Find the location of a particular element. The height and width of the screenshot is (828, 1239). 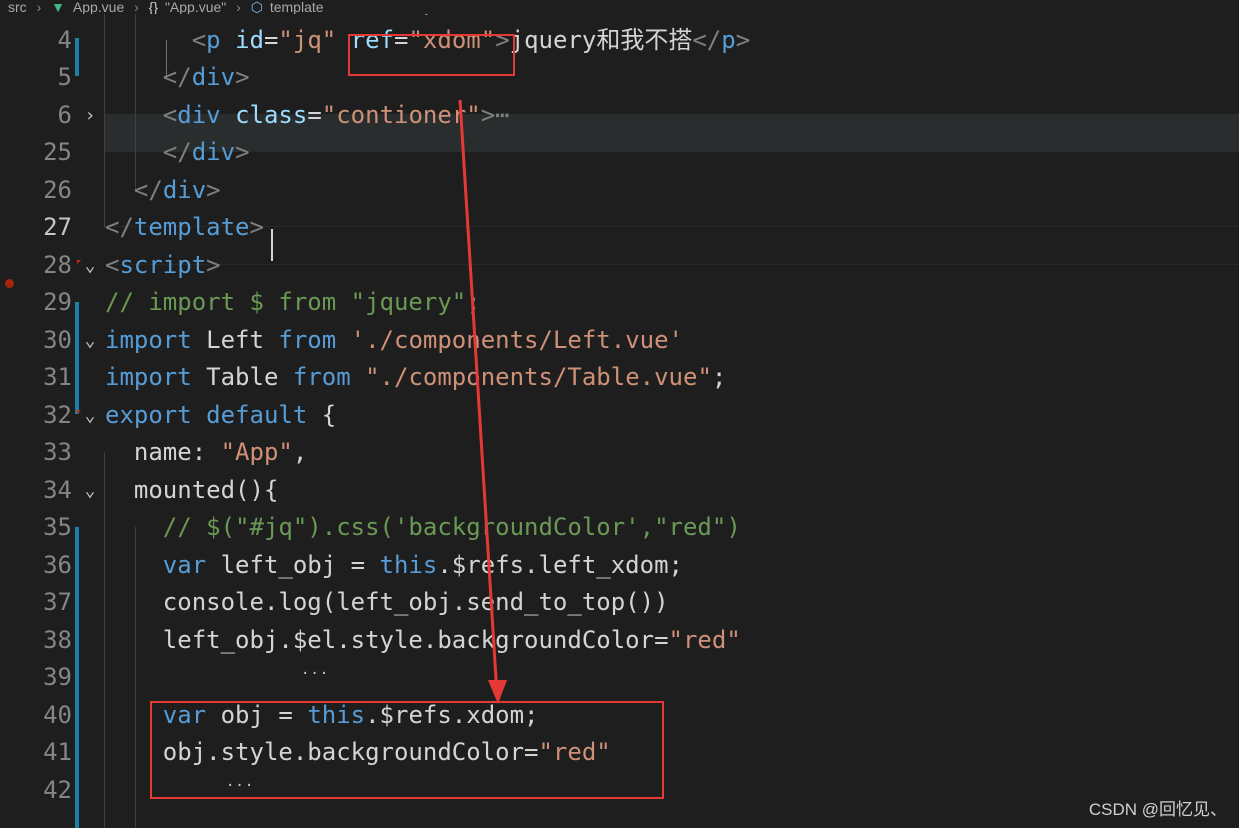

watermark: CSDN @回忆见、 is located at coordinates (1157, 809).